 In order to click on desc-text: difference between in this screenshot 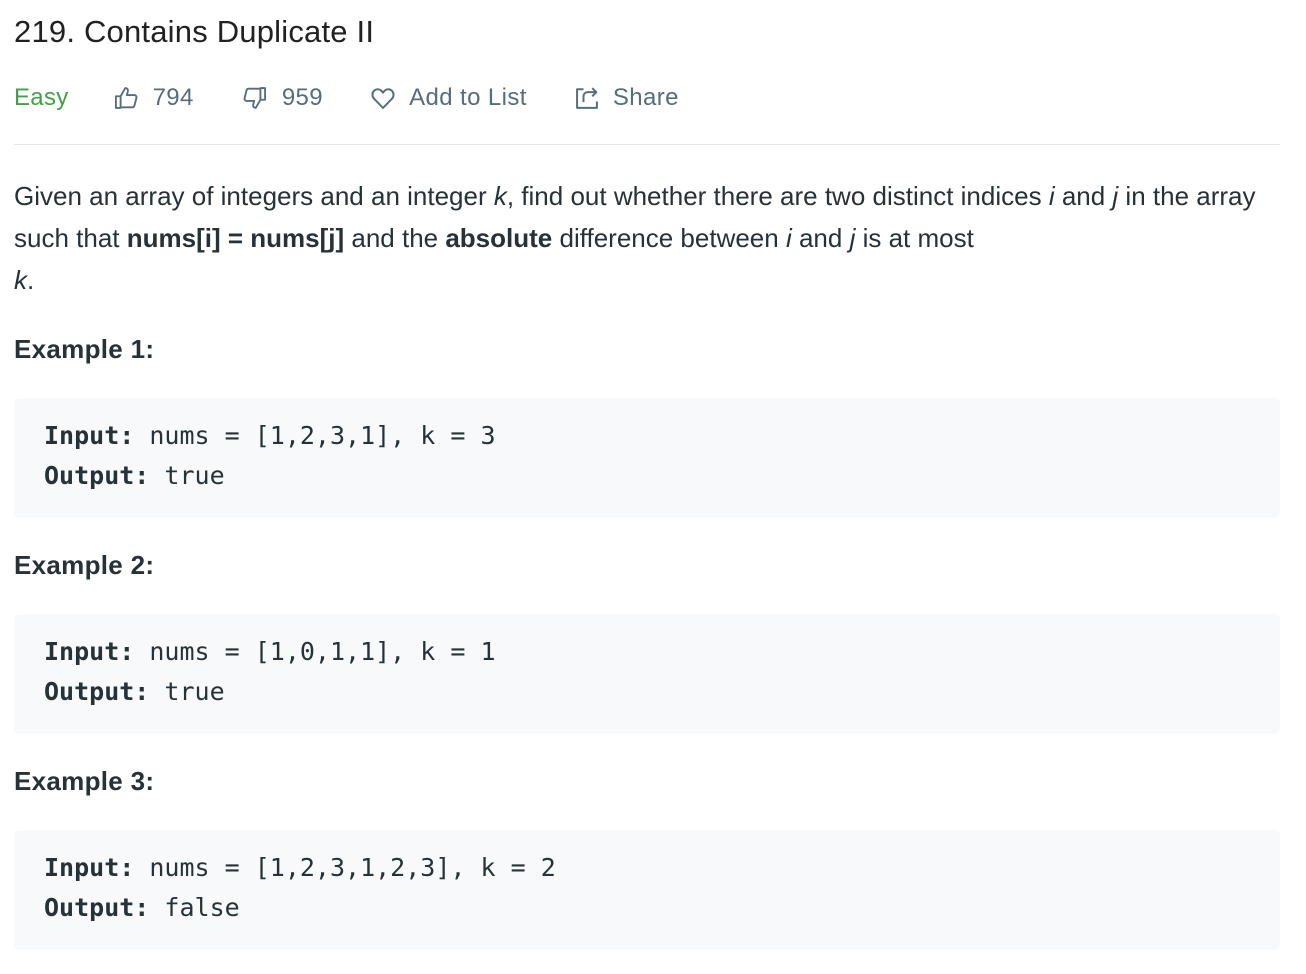, I will do `click(669, 238)`.